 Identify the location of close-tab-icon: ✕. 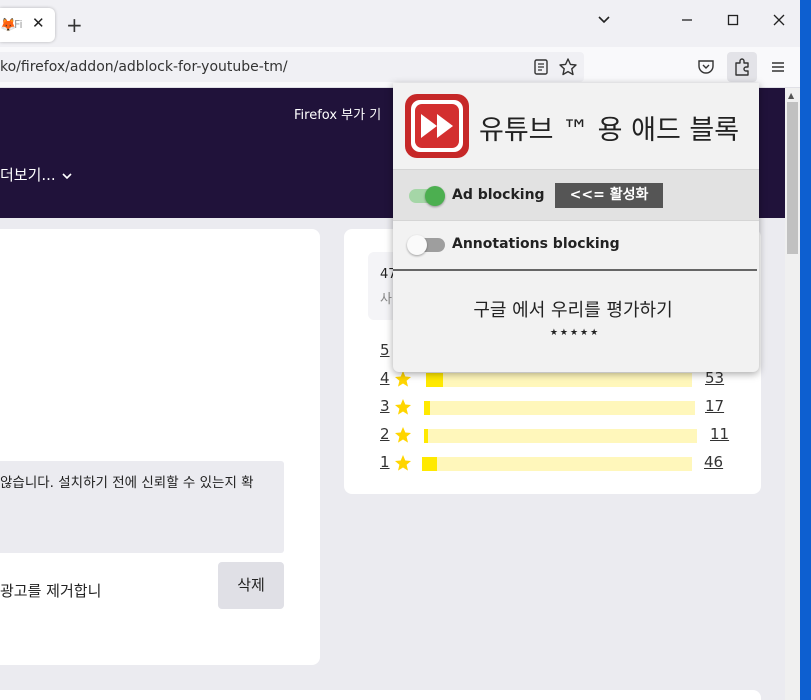
(38, 23).